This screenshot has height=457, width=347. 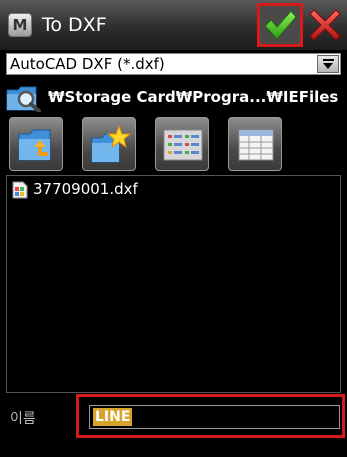 I want to click on folder-up-icon, so click(x=34, y=145).